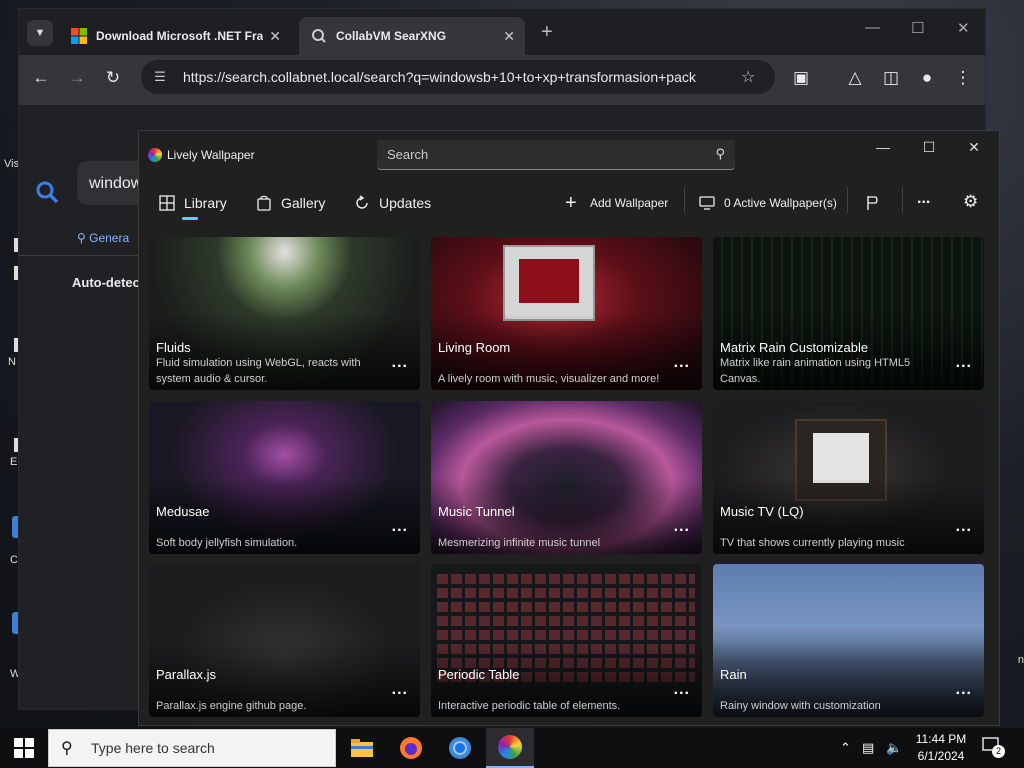  What do you see at coordinates (780, 203) in the screenshot?
I see `active-wallpapers-label: 0 Active Wallpaper(s)` at bounding box center [780, 203].